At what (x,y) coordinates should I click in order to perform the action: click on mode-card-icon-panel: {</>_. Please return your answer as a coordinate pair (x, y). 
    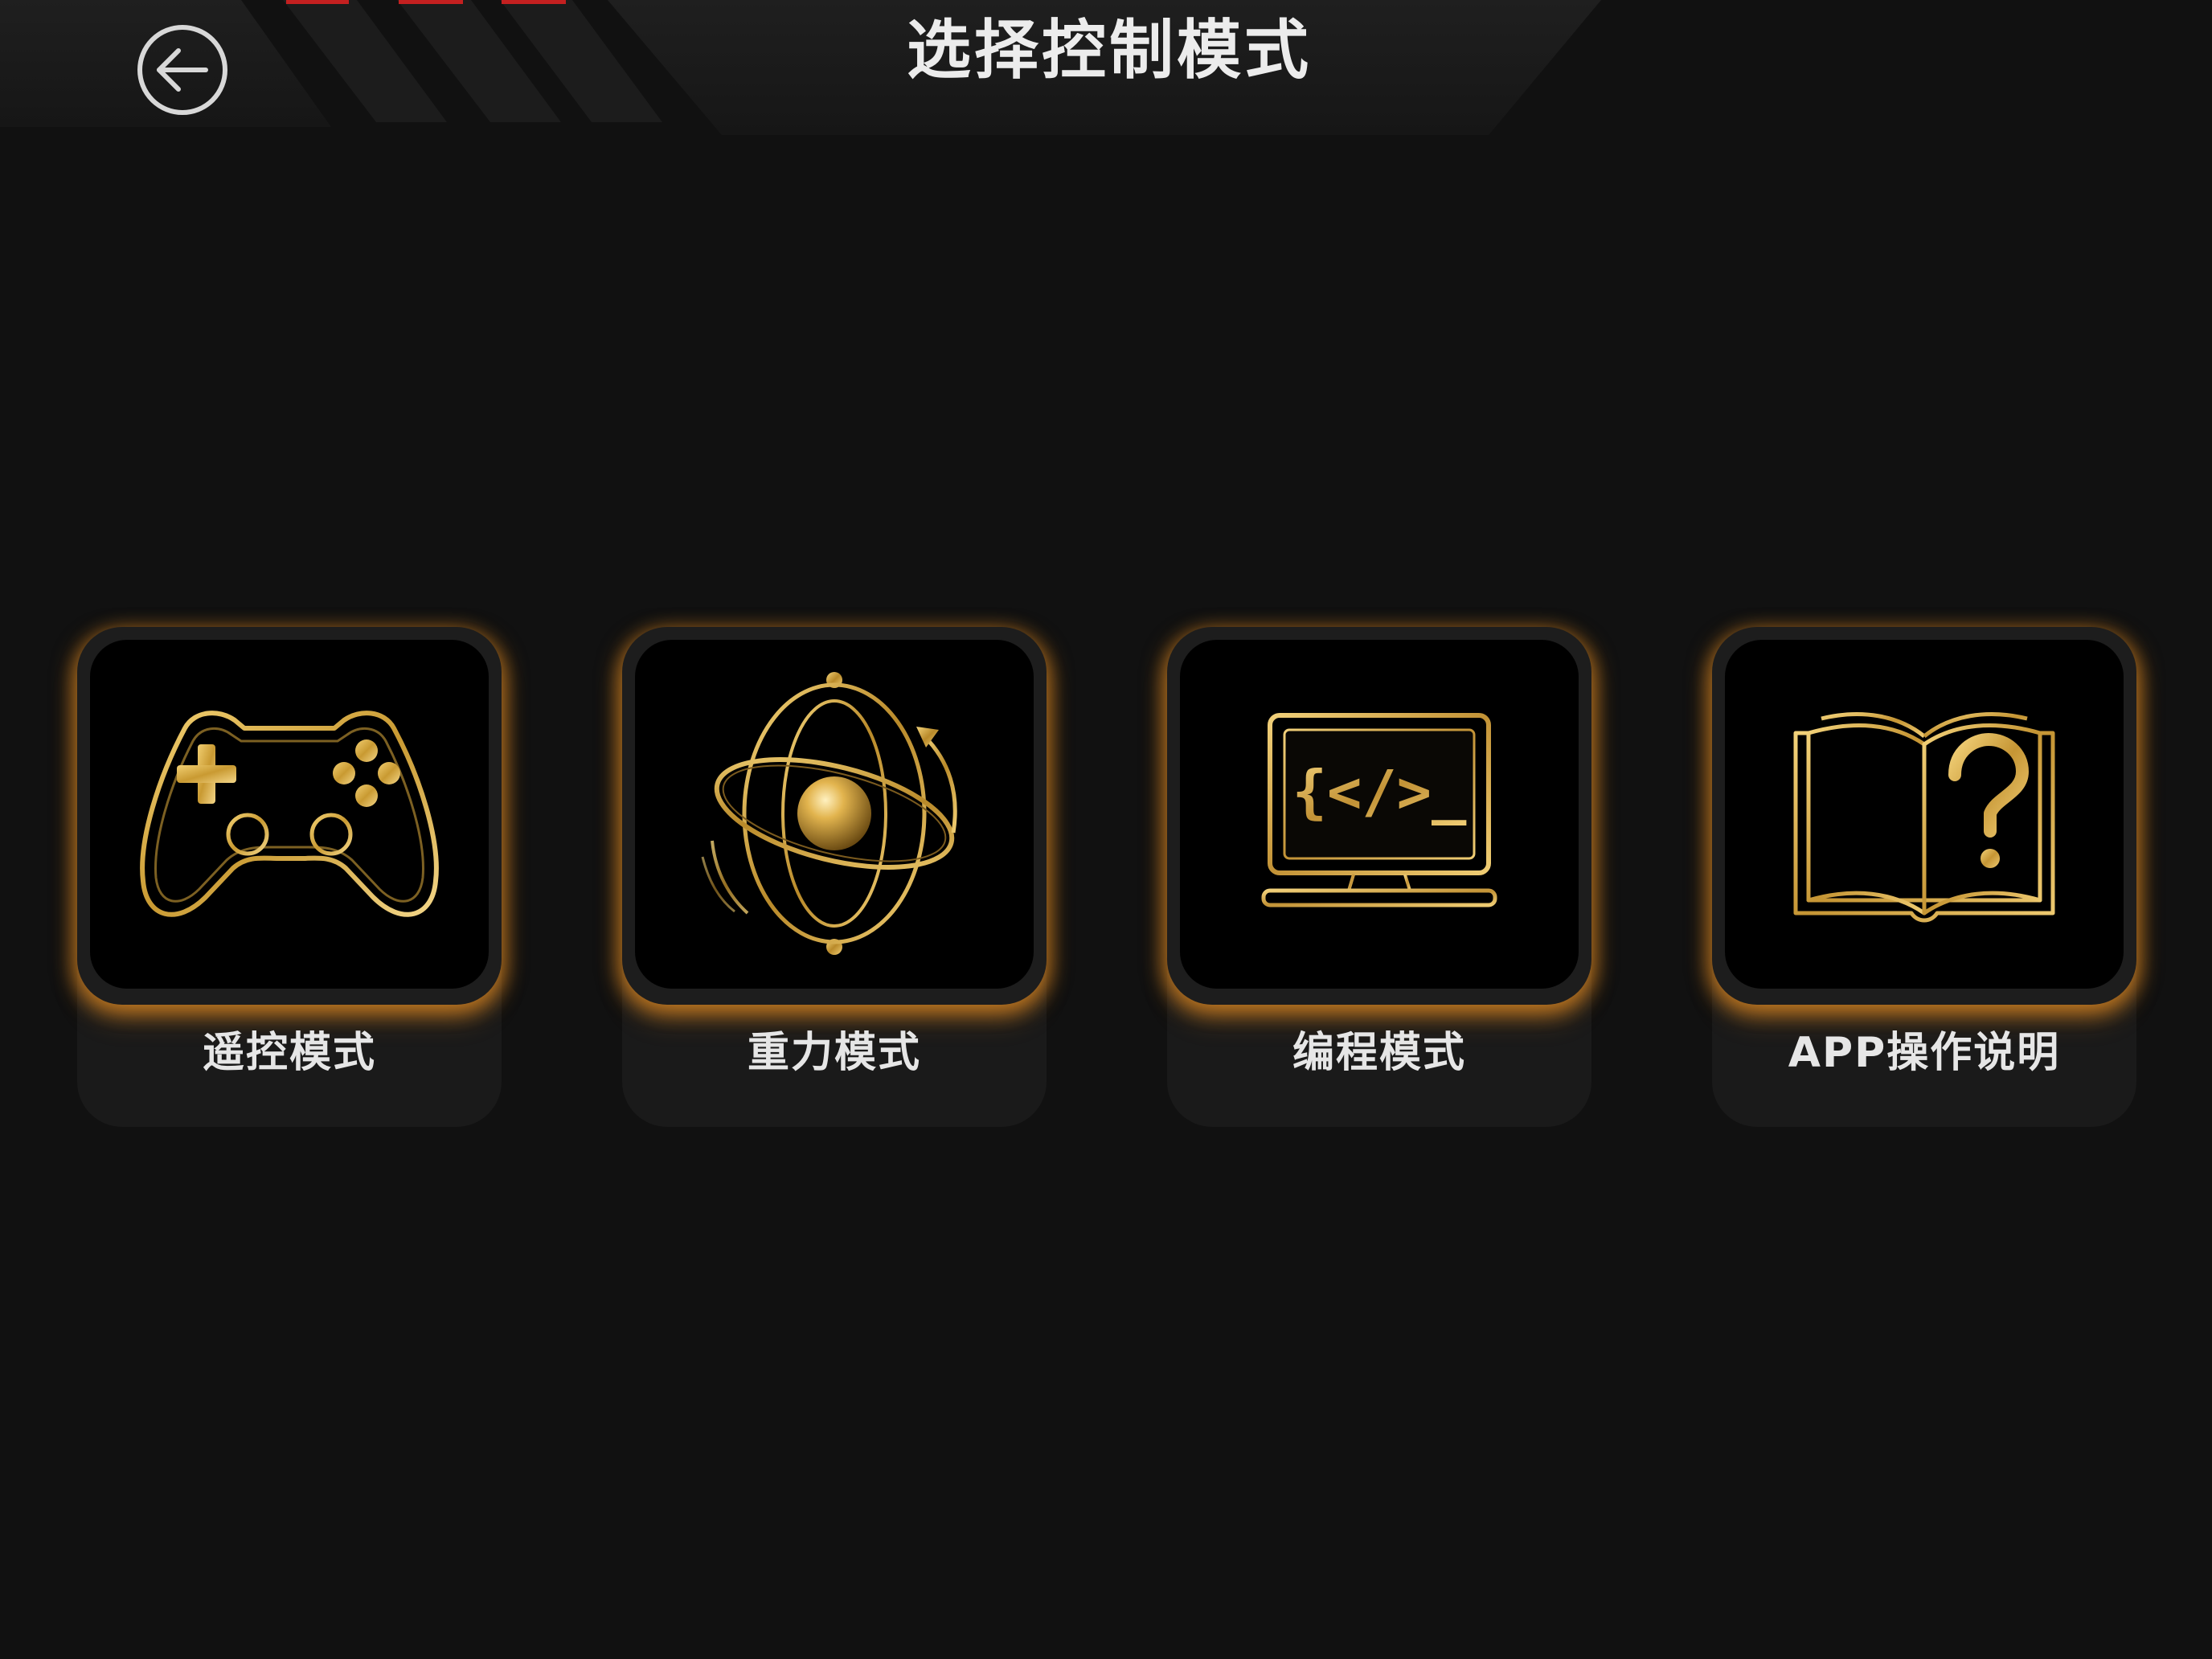
    Looking at the image, I should click on (1379, 814).